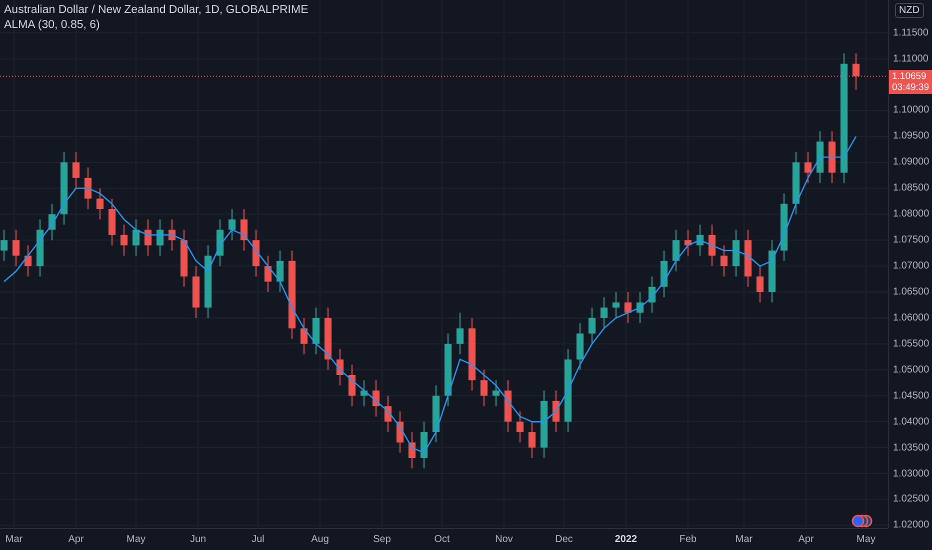 This screenshot has width=932, height=550. I want to click on price-axis-label: 1.02000, so click(911, 524).